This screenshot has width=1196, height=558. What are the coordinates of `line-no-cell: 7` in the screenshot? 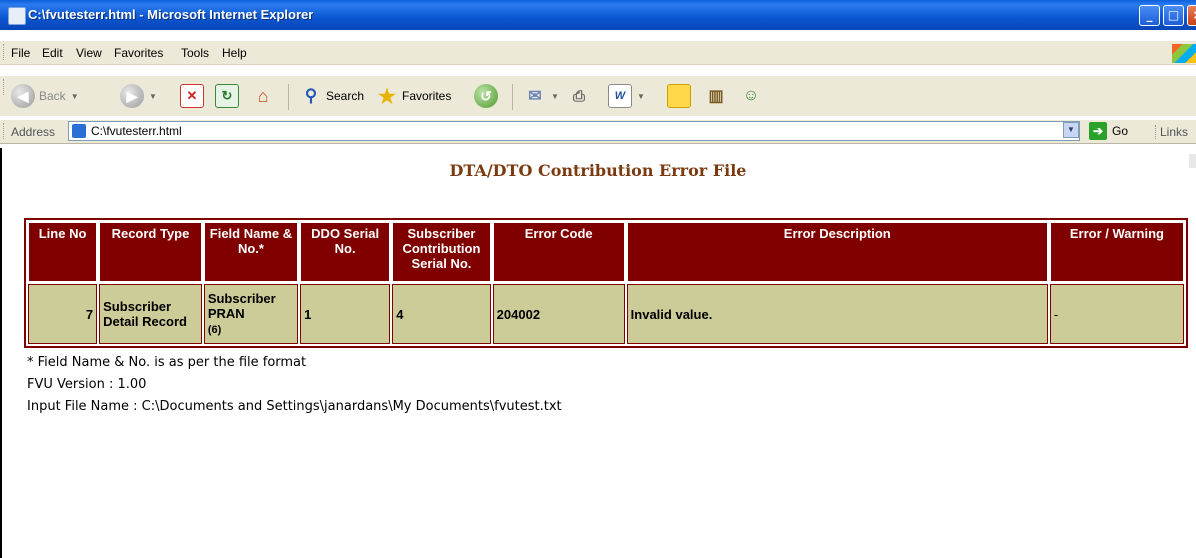 It's located at (63, 314).